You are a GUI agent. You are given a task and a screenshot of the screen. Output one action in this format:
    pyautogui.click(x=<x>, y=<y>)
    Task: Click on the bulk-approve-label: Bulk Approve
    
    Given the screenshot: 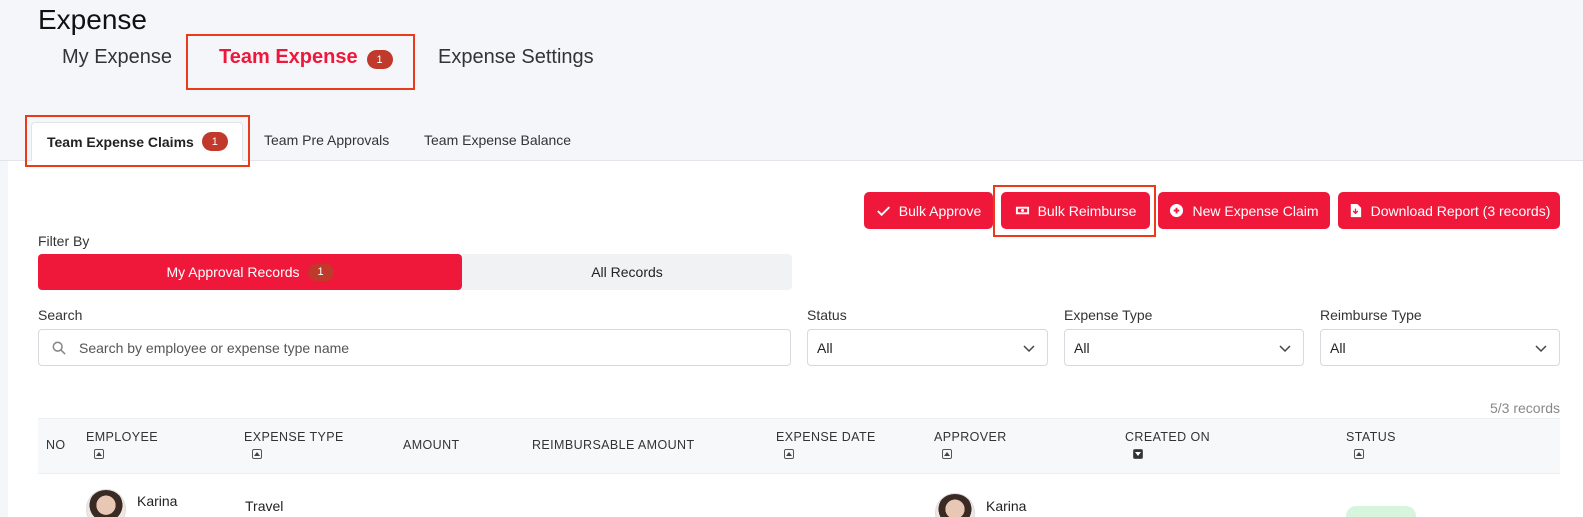 What is the action you would take?
    pyautogui.click(x=940, y=210)
    